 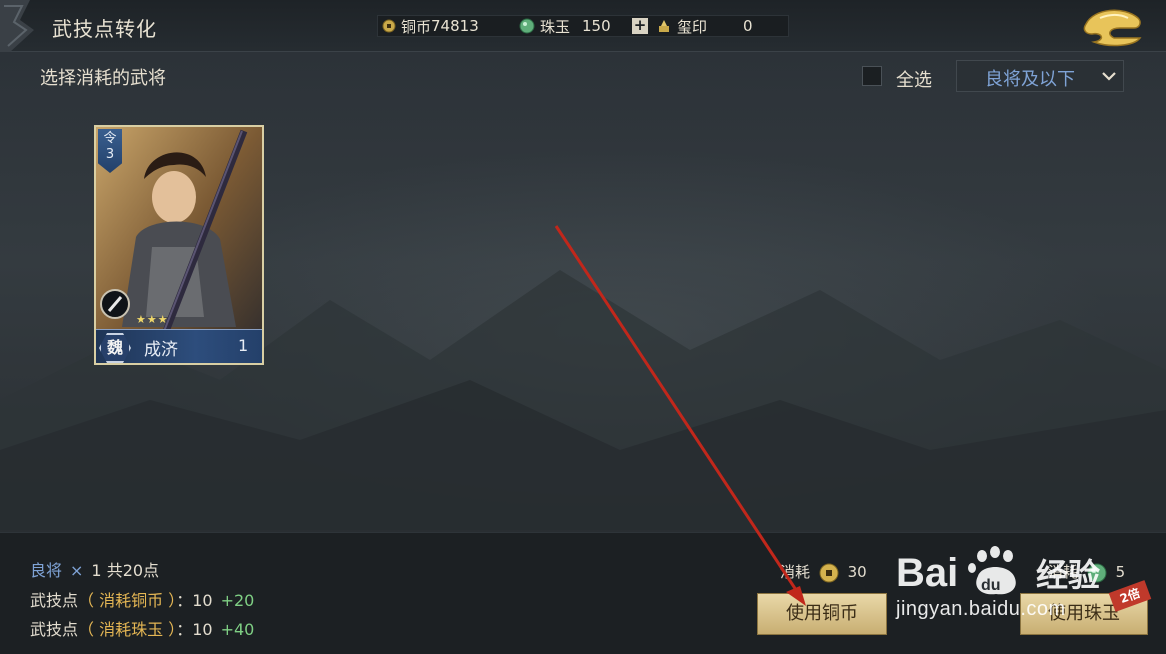 What do you see at coordinates (54, 629) in the screenshot?
I see `jade-points-prefix: 武技点` at bounding box center [54, 629].